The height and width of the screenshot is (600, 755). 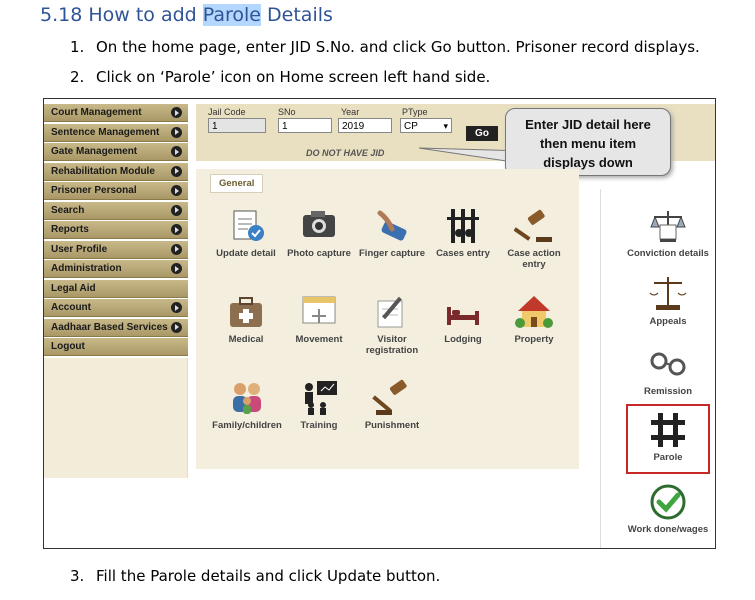 I want to click on movement-window-icon, so click(x=319, y=310).